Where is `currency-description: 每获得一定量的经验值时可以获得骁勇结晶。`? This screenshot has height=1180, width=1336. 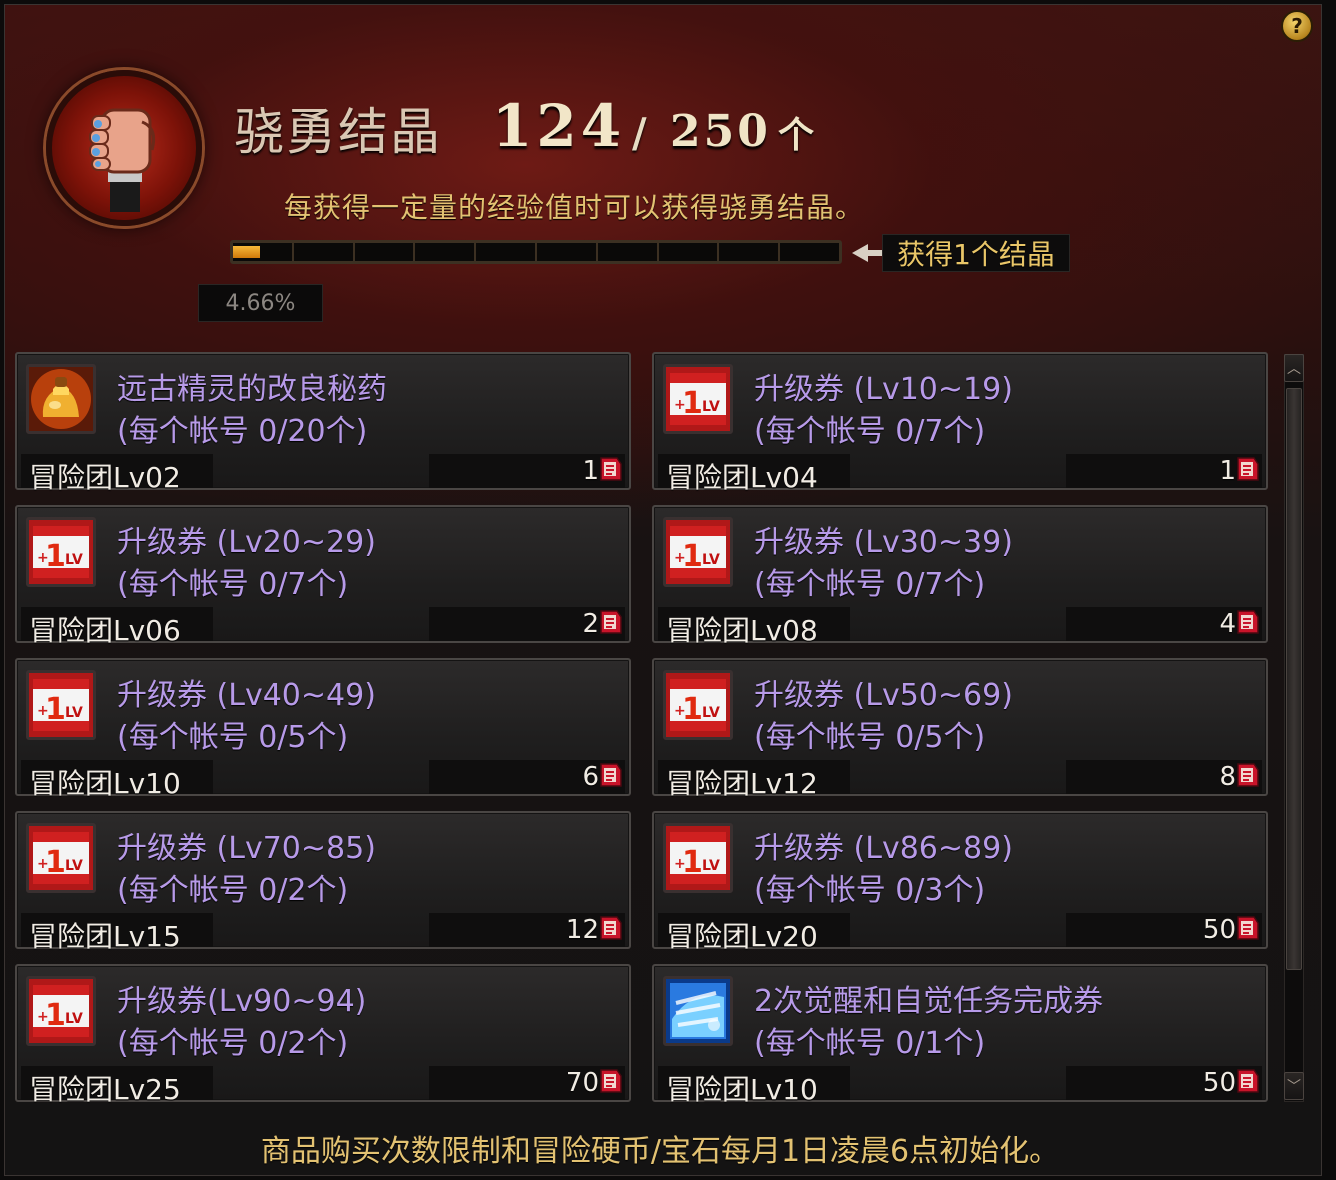
currency-description: 每获得一定量的经验值时可以获得骁勇结晶。 is located at coordinates (574, 207).